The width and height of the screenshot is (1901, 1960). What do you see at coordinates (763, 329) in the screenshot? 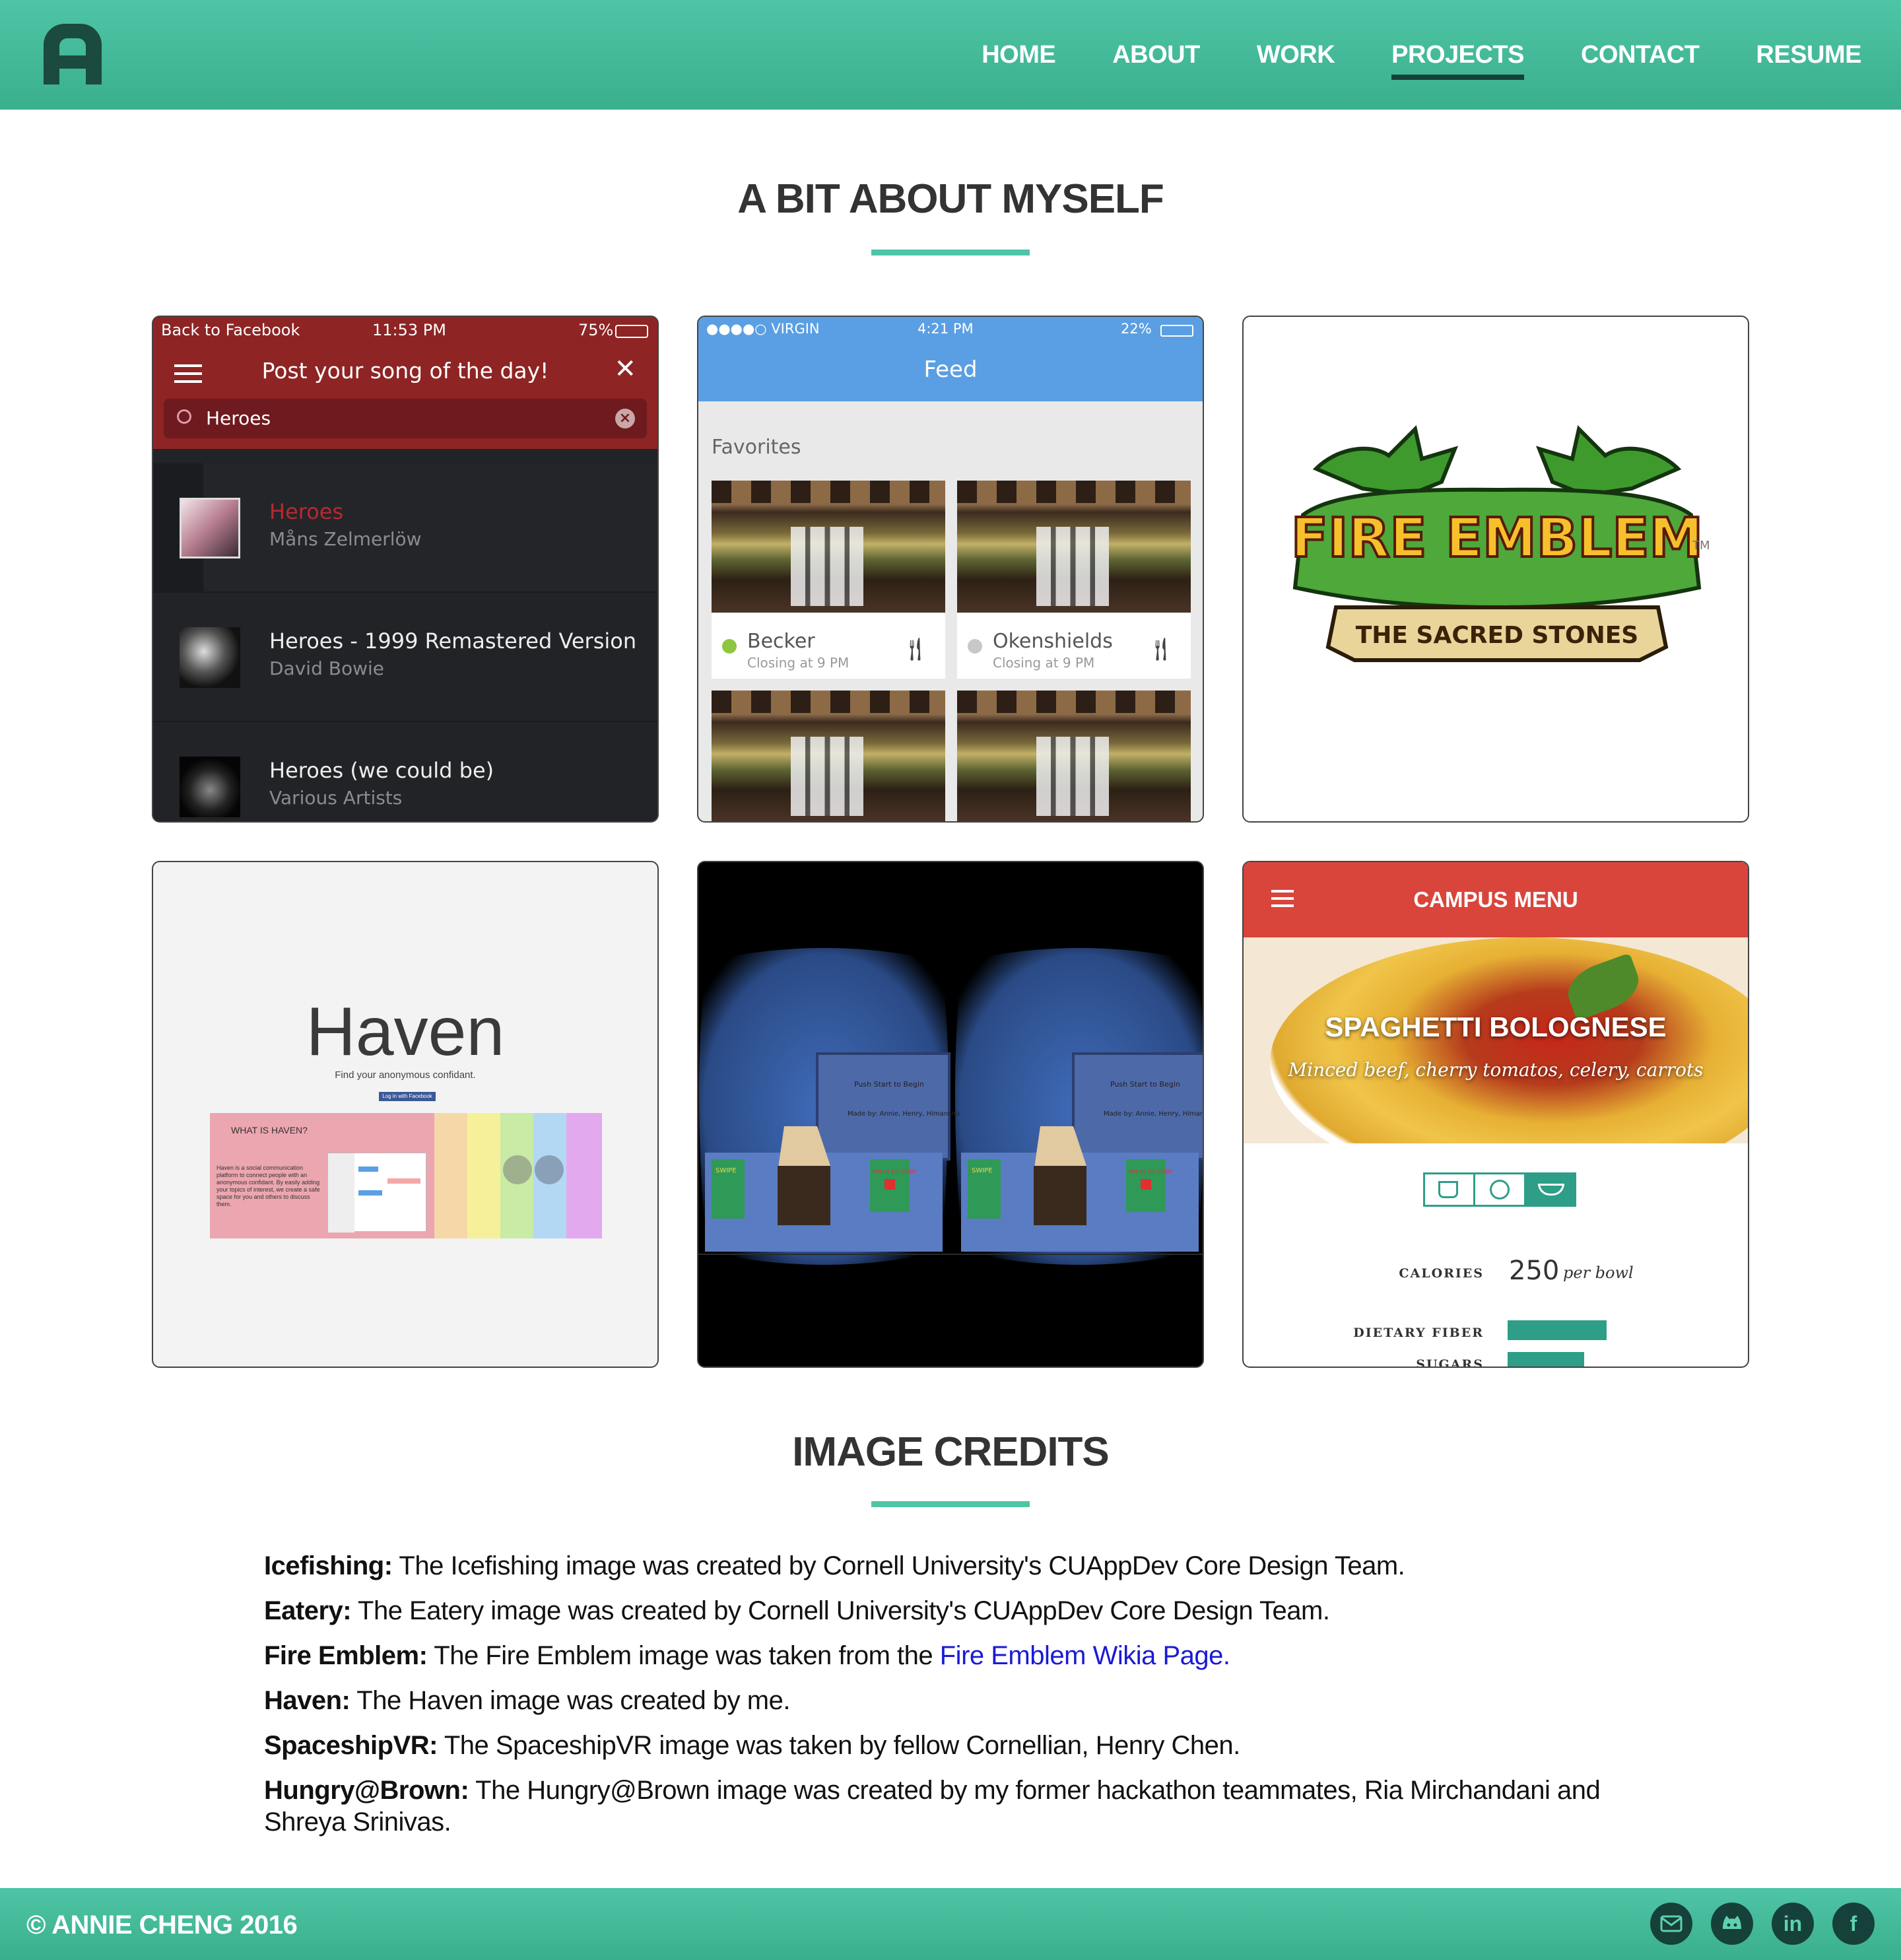
I see `status-carrier: ●●●●○ VIRGIN` at bounding box center [763, 329].